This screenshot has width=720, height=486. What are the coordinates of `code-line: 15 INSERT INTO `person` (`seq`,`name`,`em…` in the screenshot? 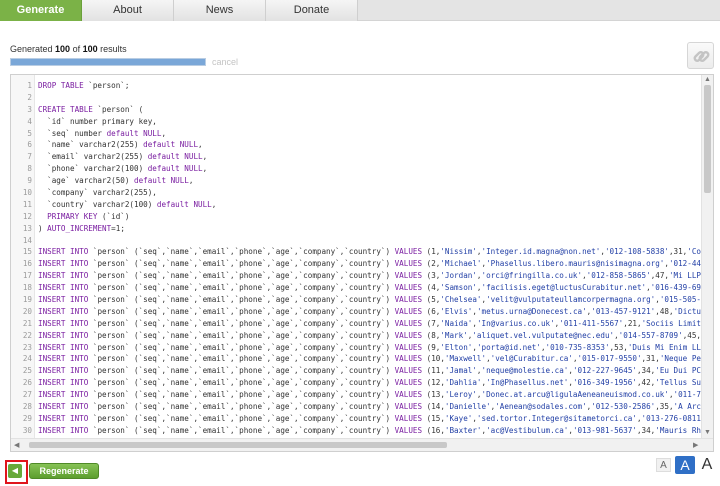 It's located at (356, 252).